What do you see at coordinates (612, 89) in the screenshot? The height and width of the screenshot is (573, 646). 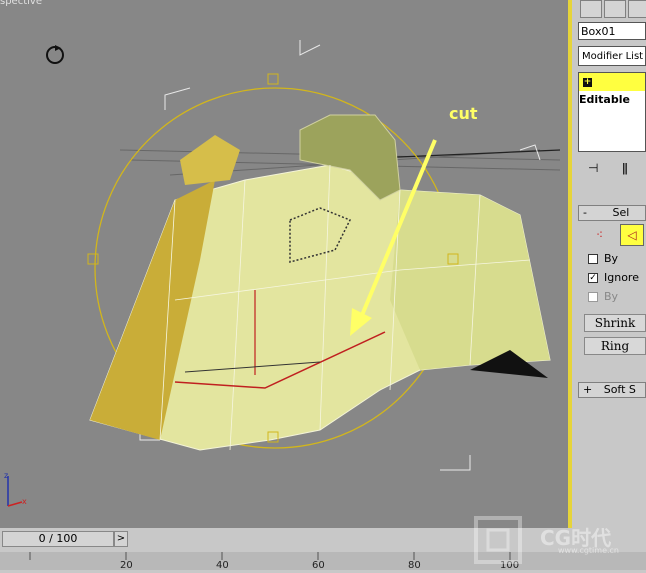 I see `stack-item-editable: + Editable` at bounding box center [612, 89].